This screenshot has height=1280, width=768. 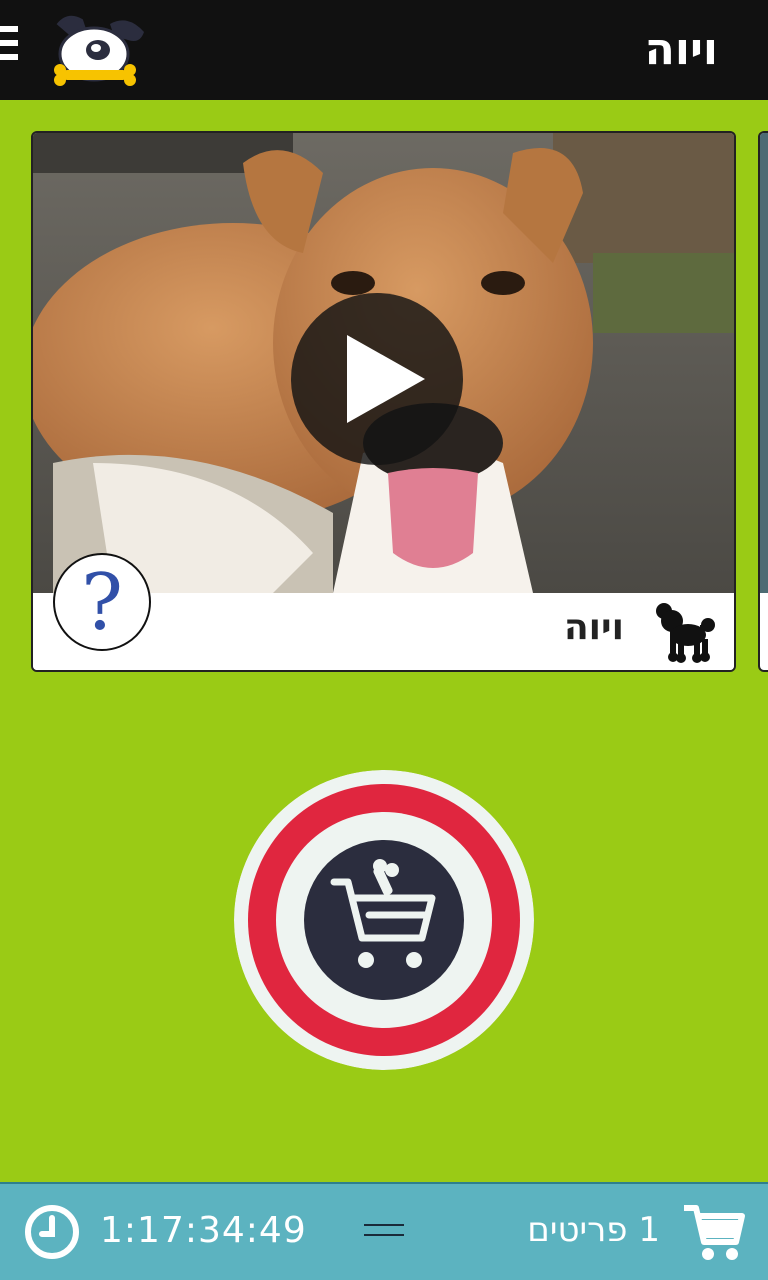 I want to click on dog-name: ויוה, so click(x=593, y=627).